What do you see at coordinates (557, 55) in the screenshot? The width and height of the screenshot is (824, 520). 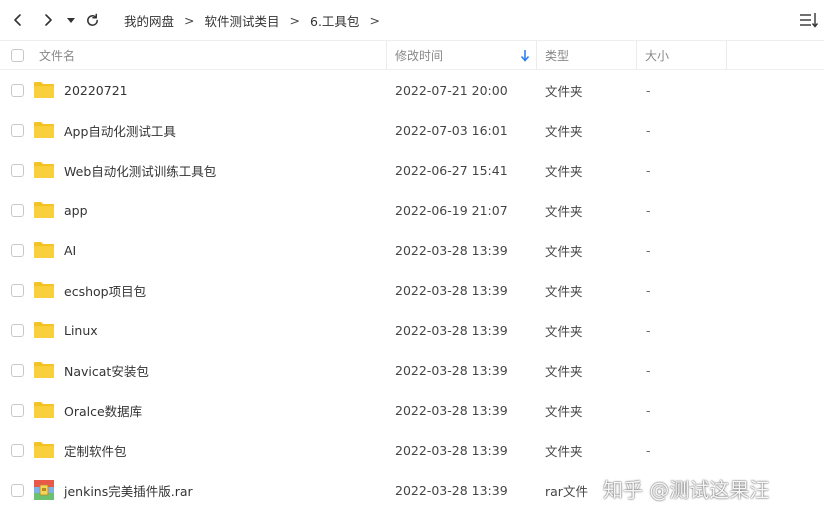 I see `column-header-type: 类型` at bounding box center [557, 55].